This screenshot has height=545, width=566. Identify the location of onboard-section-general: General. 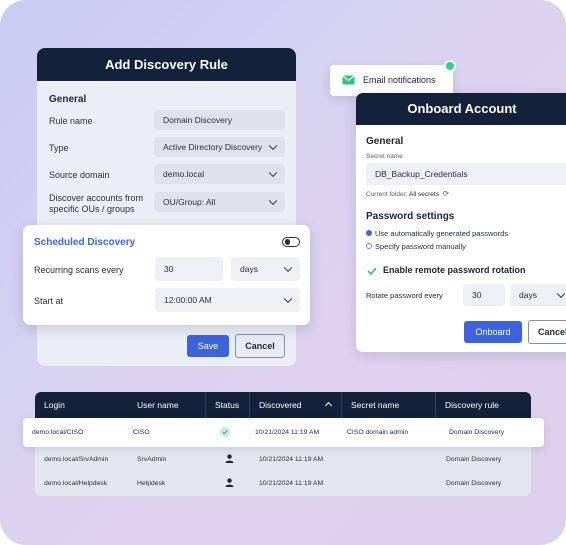
(385, 141).